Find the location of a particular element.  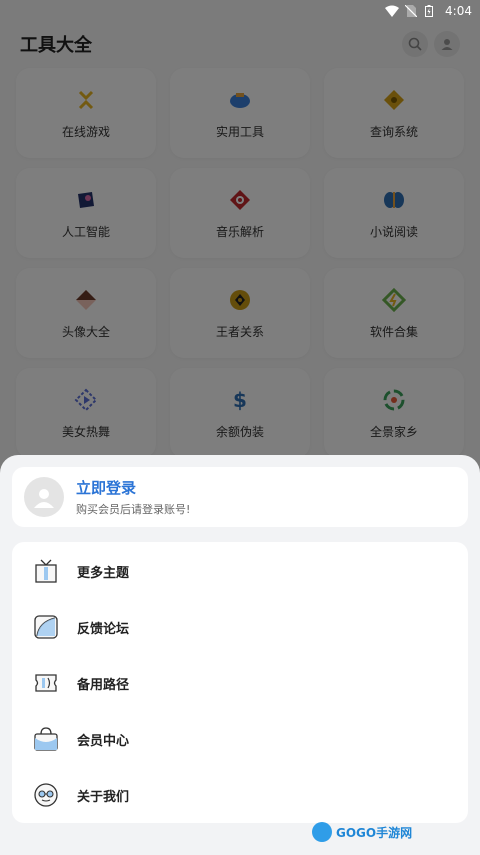

menu-item-about-us: 关于我们 is located at coordinates (240, 795).